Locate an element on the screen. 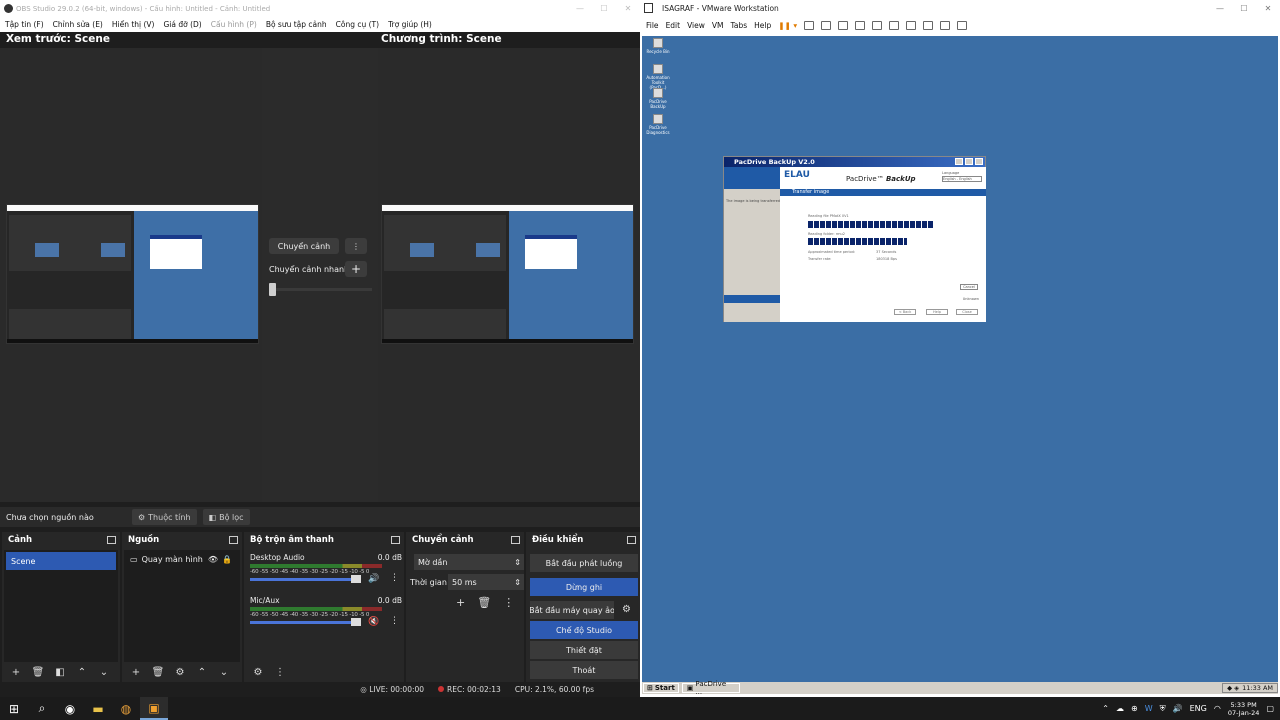 This screenshot has width=1280, height=720. start-streaming-button: Bắt đầu phát luồng is located at coordinates (584, 563).